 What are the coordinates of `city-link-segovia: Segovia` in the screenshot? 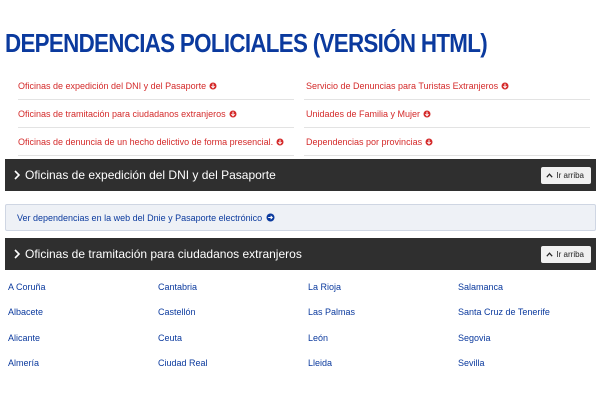 It's located at (529, 338).